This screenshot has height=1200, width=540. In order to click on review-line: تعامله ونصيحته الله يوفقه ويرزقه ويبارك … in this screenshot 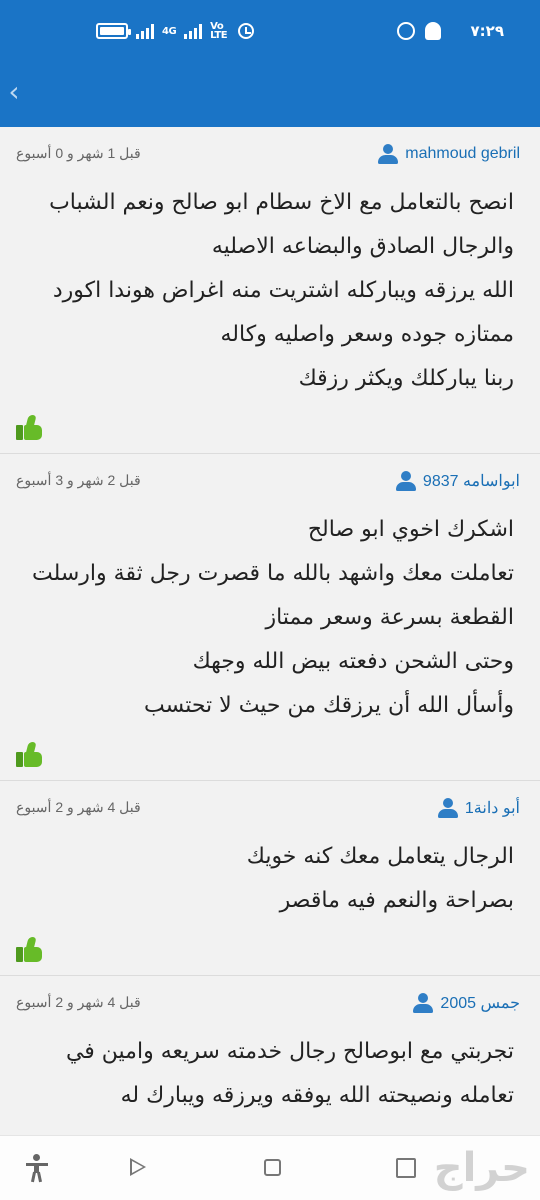, I will do `click(317, 1095)`.